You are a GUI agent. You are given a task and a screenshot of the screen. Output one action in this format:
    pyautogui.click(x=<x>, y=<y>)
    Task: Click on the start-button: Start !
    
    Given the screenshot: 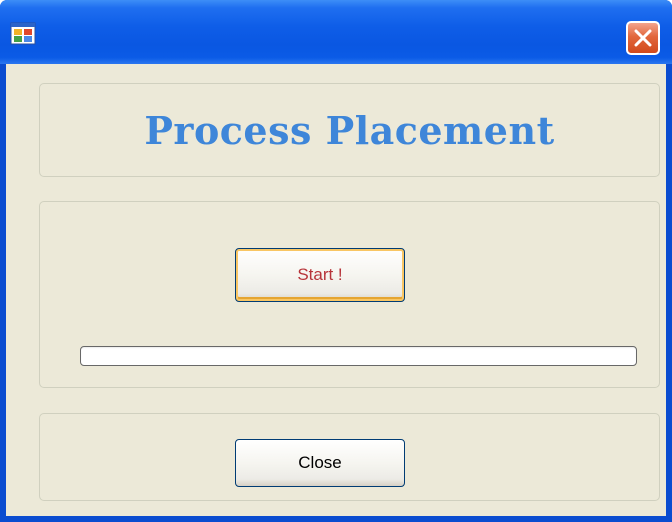 What is the action you would take?
    pyautogui.click(x=320, y=275)
    